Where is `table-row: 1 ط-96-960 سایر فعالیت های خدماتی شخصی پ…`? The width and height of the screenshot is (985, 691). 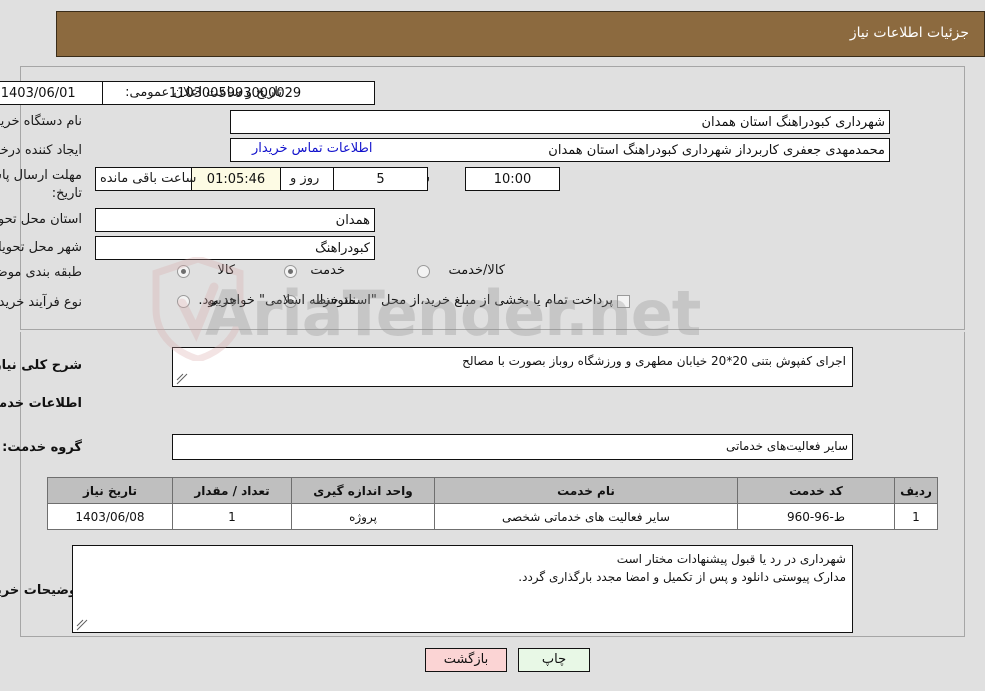
table-row: 1 ط-96-960 سایر فعالیت های خدماتی شخصی پ… is located at coordinates (492, 516).